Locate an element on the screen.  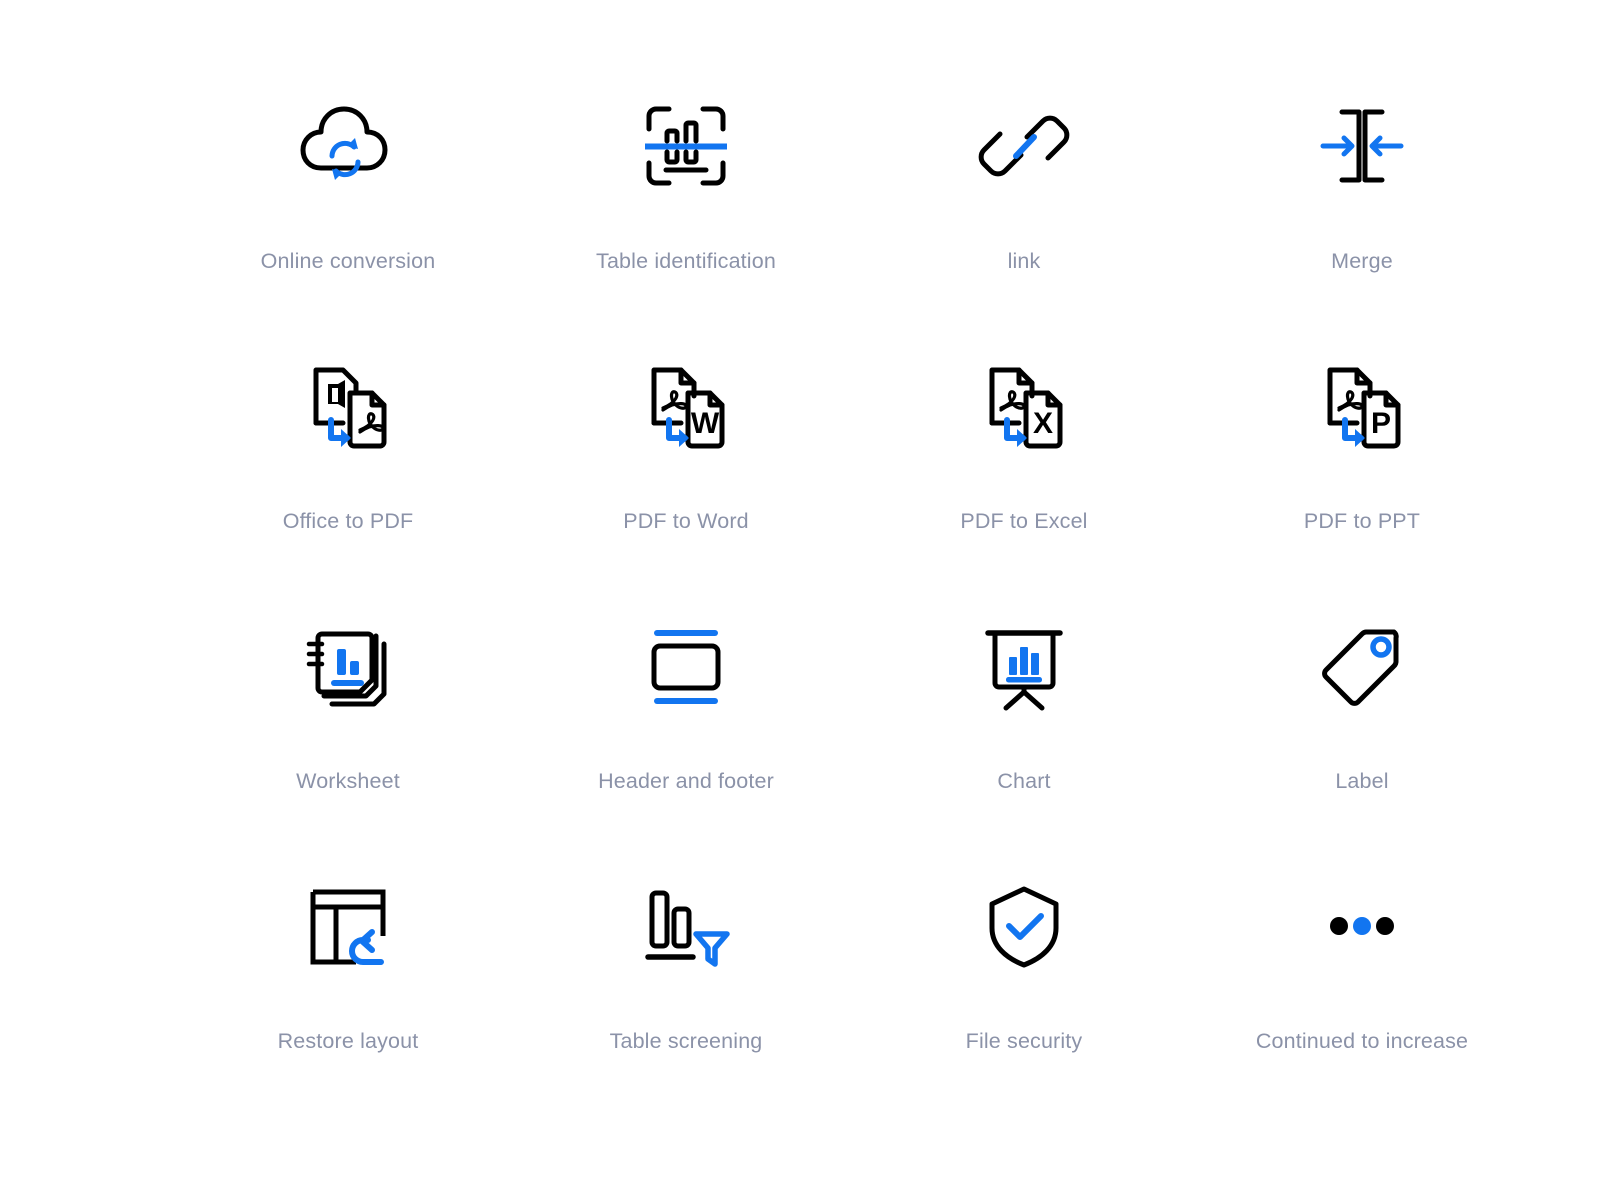
office-to-pdf-icon is located at coordinates (348, 406).